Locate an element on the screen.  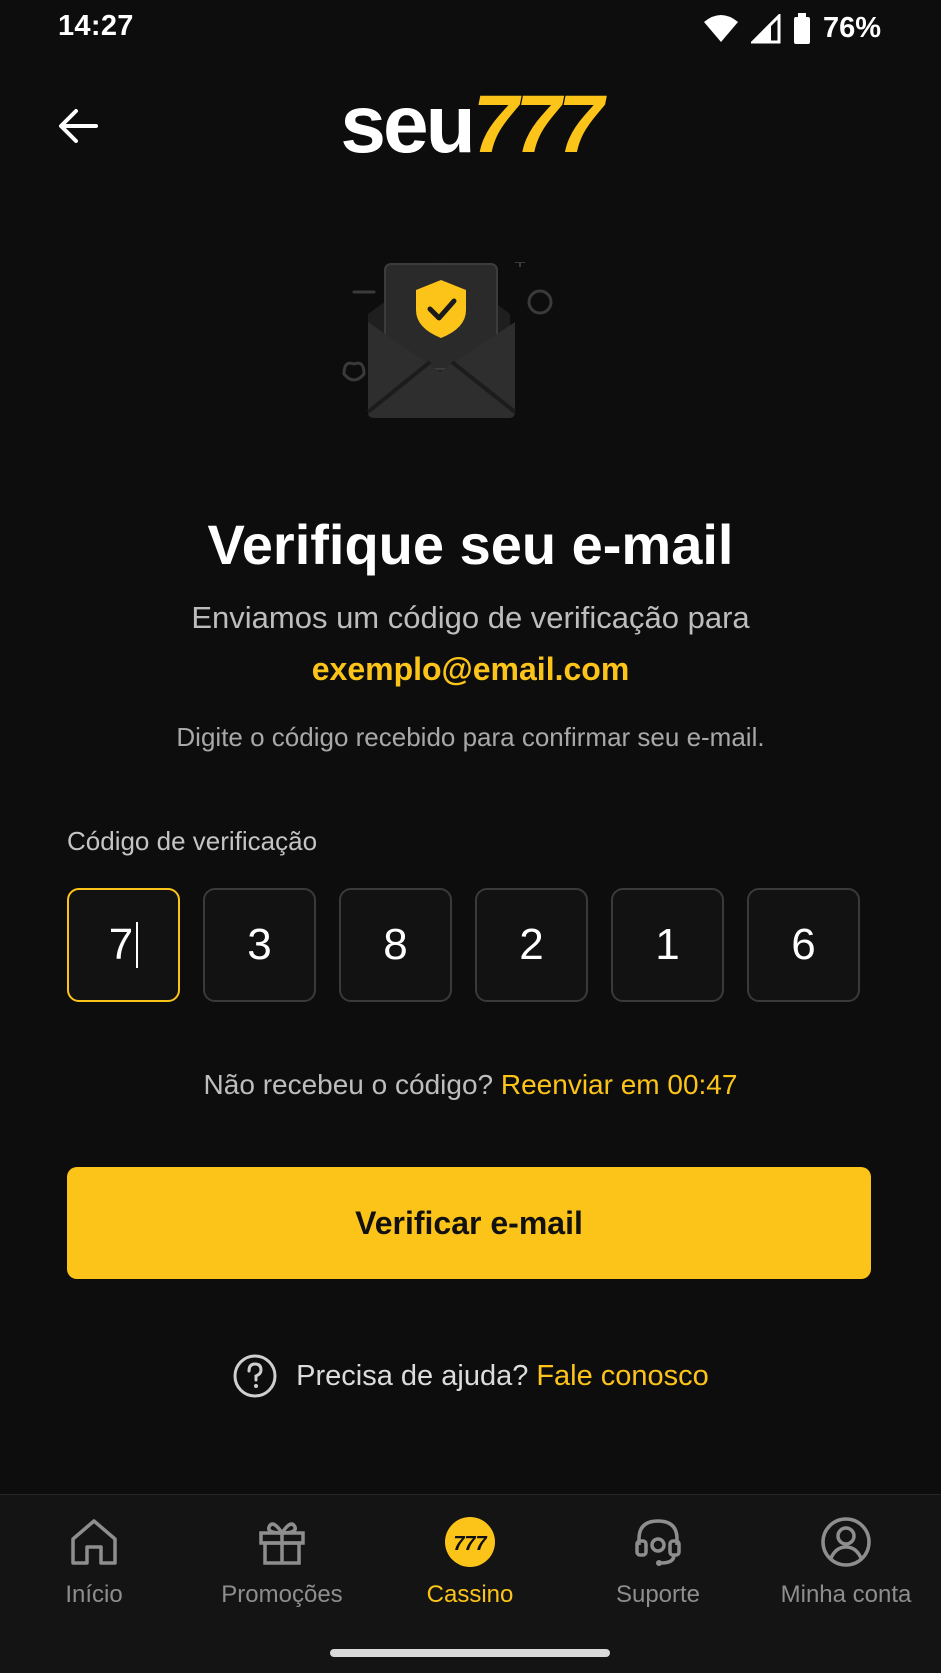
code-digit-input: 6 is located at coordinates (803, 945).